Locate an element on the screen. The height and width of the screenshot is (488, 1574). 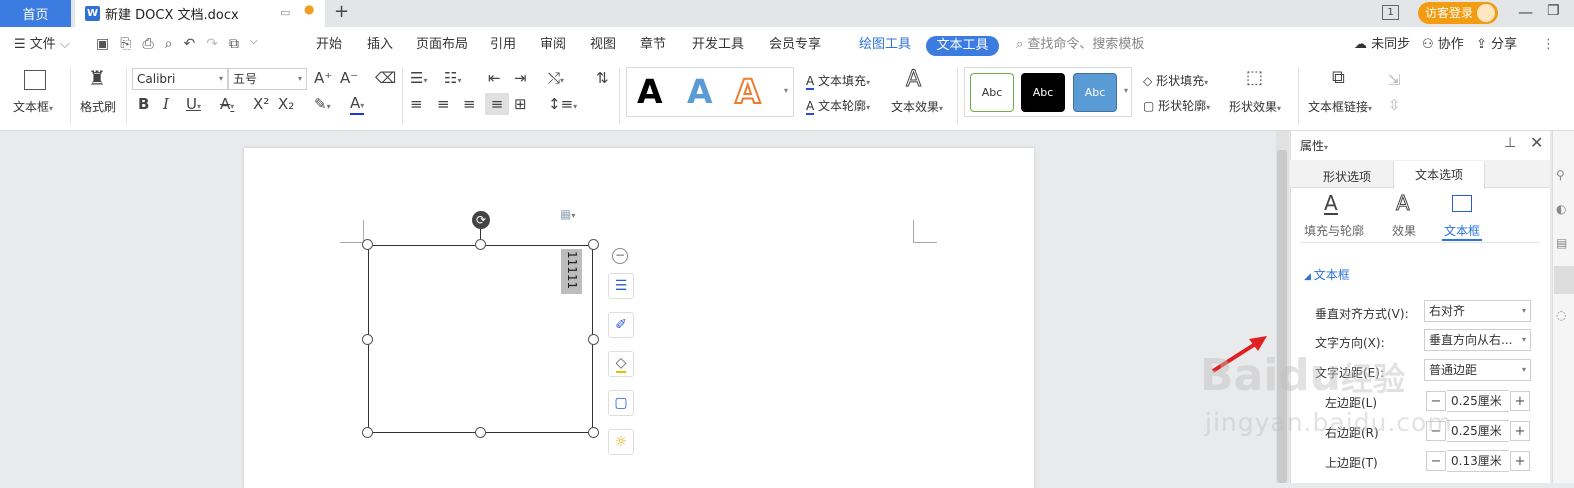
smart-button: ☼ is located at coordinates (621, 442).